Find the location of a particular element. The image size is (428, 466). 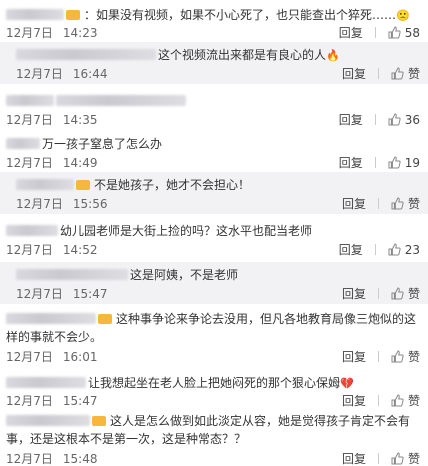

comment-time: 15:48 is located at coordinates (80, 459).